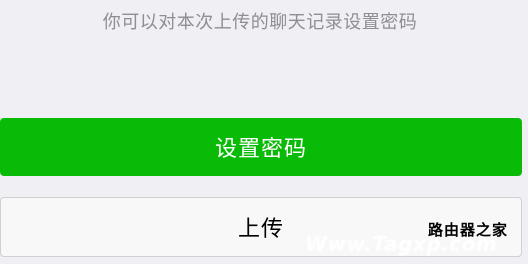 The image size is (528, 264). What do you see at coordinates (260, 149) in the screenshot?
I see `set-password-button-label: 设置密码` at bounding box center [260, 149].